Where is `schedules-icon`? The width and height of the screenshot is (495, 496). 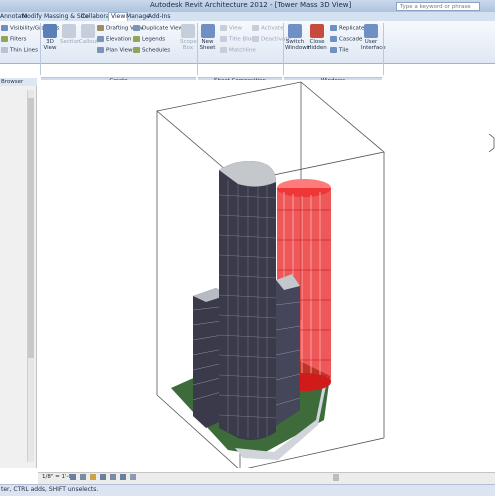 schedules-icon is located at coordinates (136, 50).